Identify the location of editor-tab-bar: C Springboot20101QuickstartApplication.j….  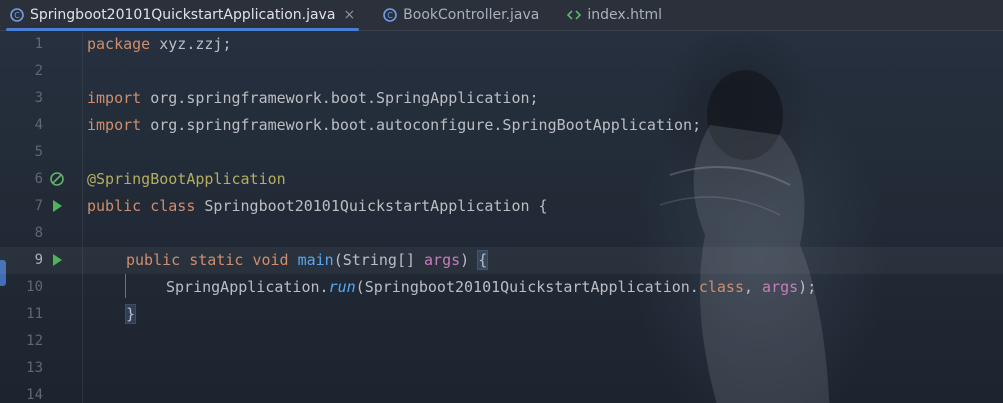
(501, 15).